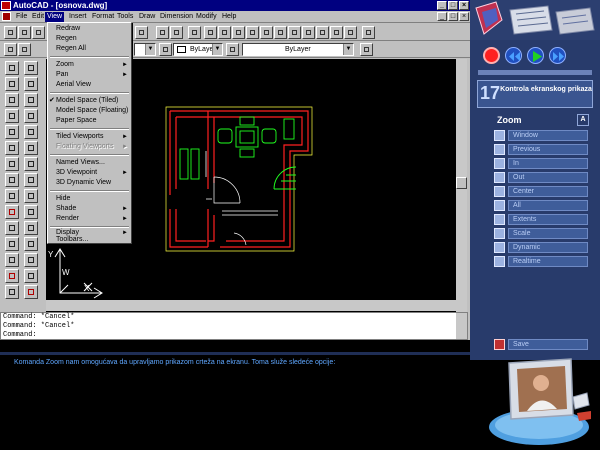 This screenshot has height=450, width=600. What do you see at coordinates (24, 49) in the screenshot?
I see `layer-state-icon` at bounding box center [24, 49].